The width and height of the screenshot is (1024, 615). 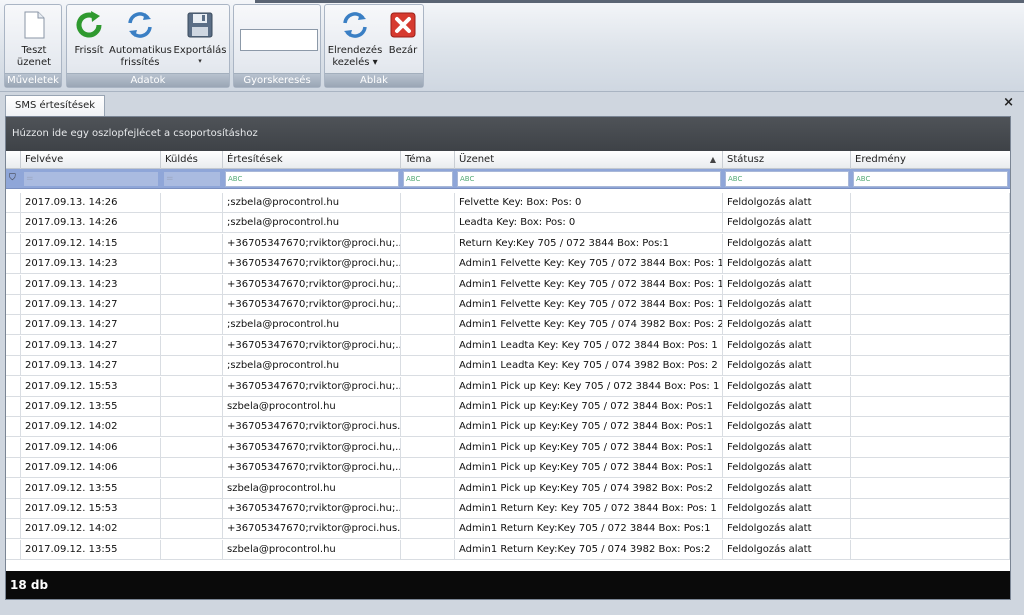 What do you see at coordinates (34, 50) in the screenshot?
I see `test-message-label-1: Teszt` at bounding box center [34, 50].